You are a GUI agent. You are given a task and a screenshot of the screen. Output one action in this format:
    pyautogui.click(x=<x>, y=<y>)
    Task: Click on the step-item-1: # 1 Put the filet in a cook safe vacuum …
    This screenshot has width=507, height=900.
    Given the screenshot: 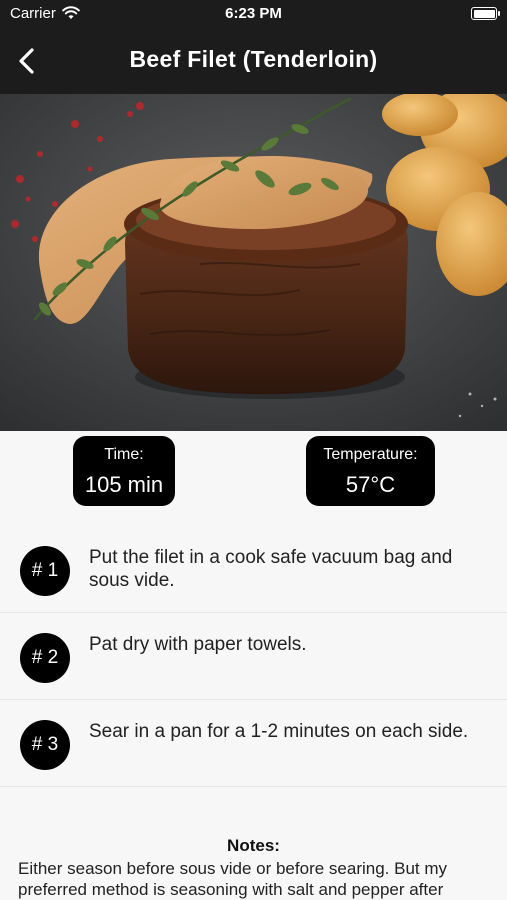 What is the action you would take?
    pyautogui.click(x=253, y=569)
    